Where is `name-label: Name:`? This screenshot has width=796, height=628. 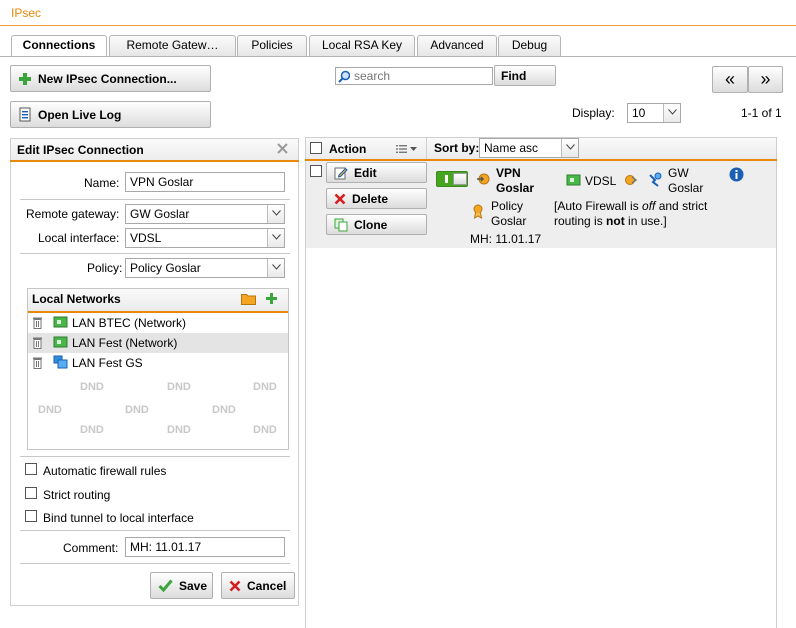 name-label: Name: is located at coordinates (102, 183).